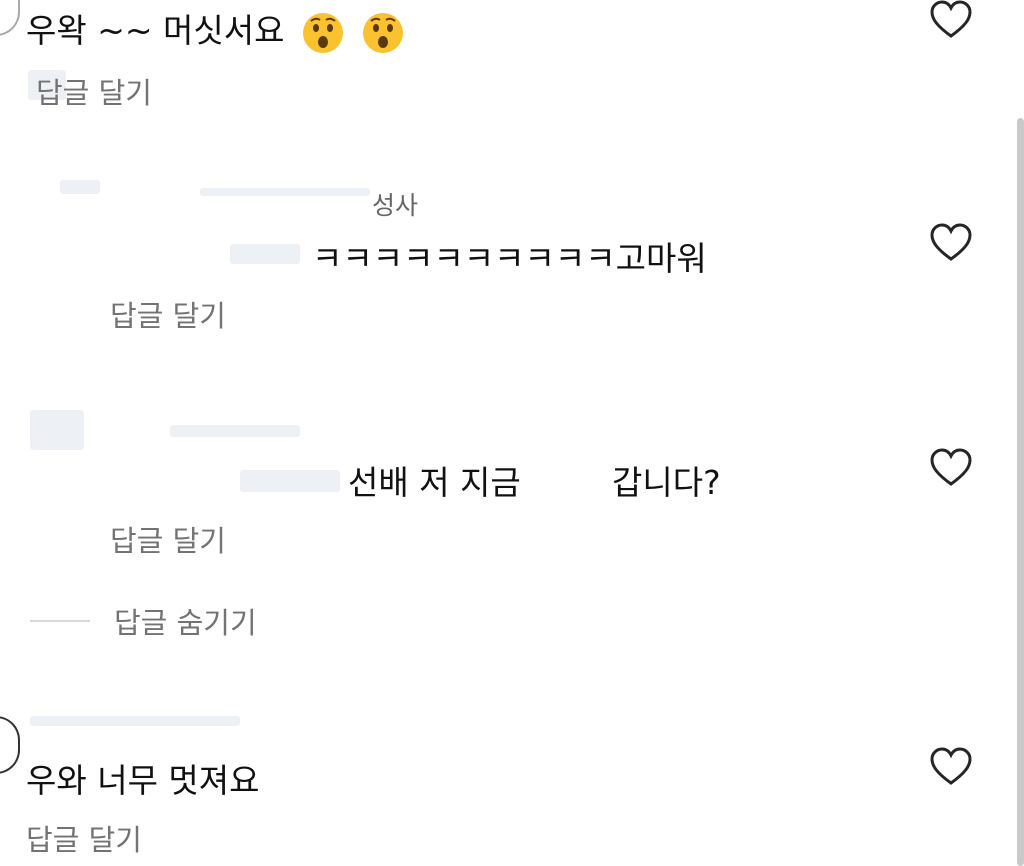 Image resolution: width=1024 pixels, height=866 pixels. I want to click on comment-body: ㅋㅋㅋㅋㅋㅋㅋㅋㅋㅋ고마워, so click(509, 258).